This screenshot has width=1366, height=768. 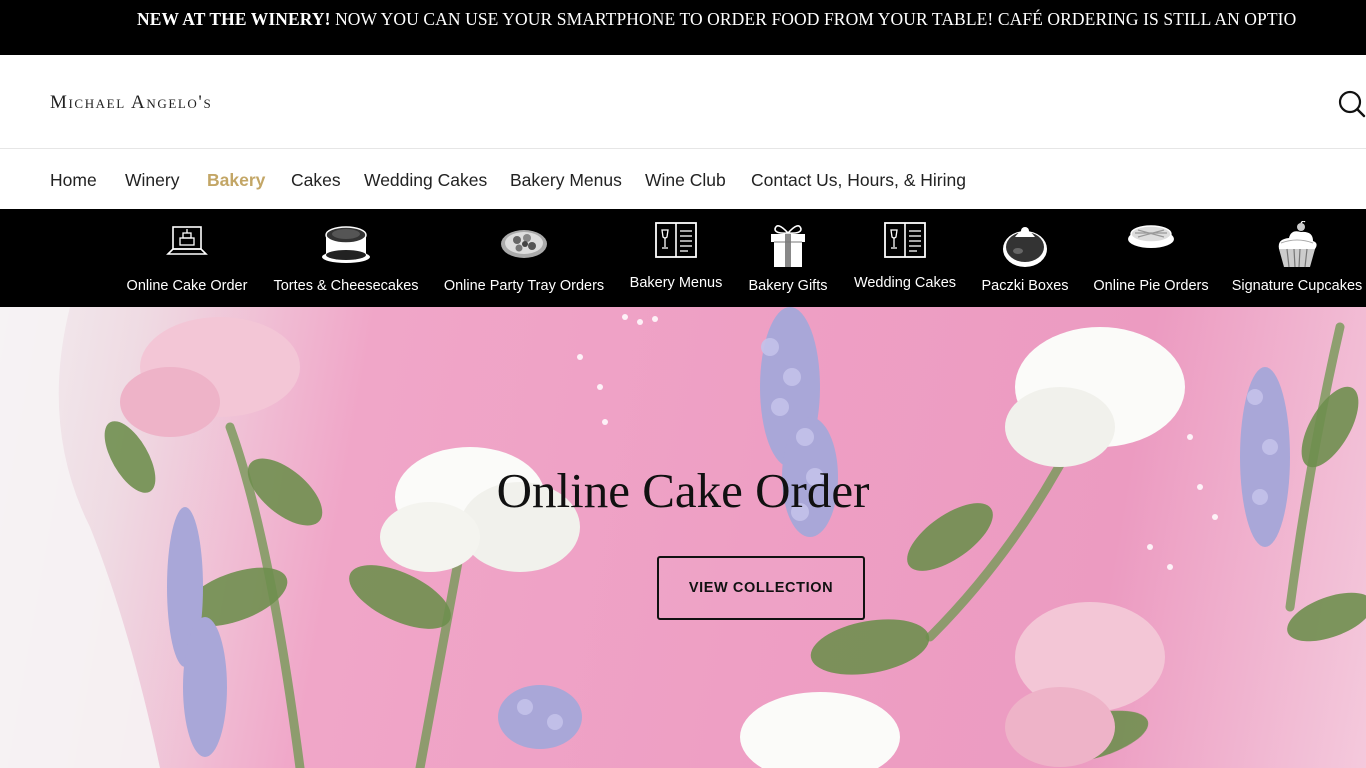 What do you see at coordinates (788, 286) in the screenshot?
I see `category-label: Bakery Gifts` at bounding box center [788, 286].